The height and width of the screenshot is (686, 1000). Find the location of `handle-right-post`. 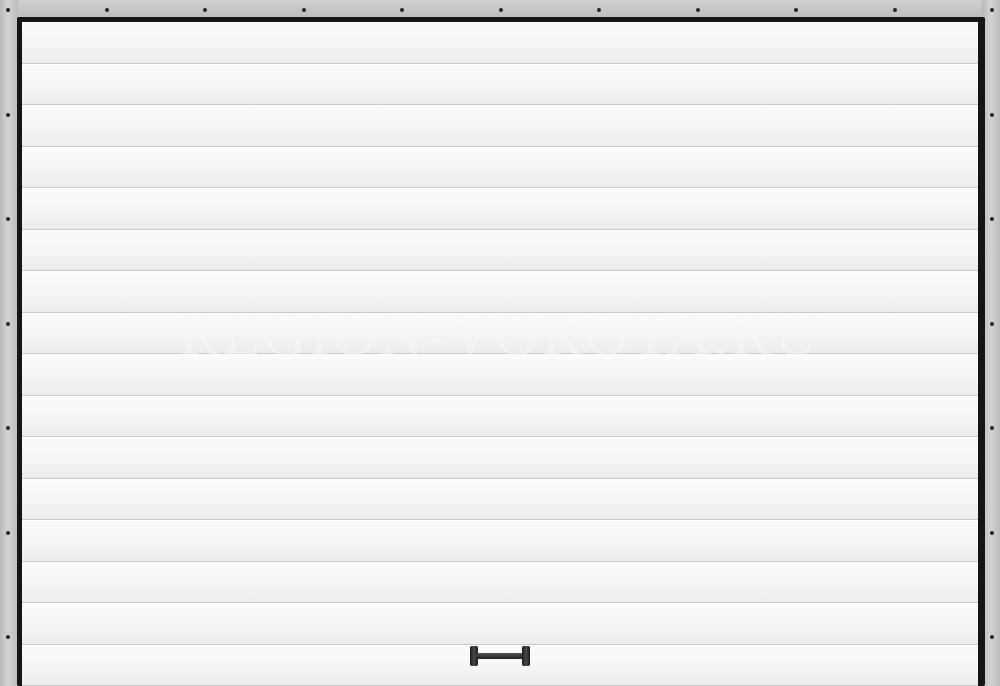

handle-right-post is located at coordinates (526, 656).